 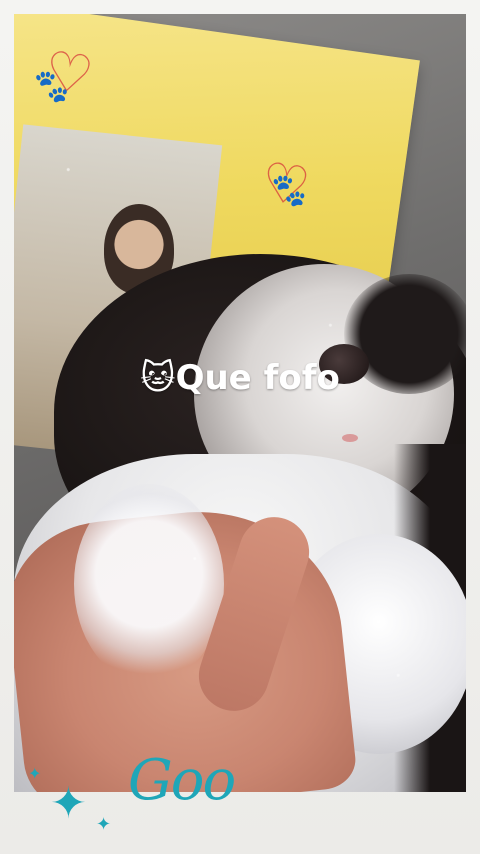 I want to click on caption-text: Que fofo, so click(x=257, y=378).